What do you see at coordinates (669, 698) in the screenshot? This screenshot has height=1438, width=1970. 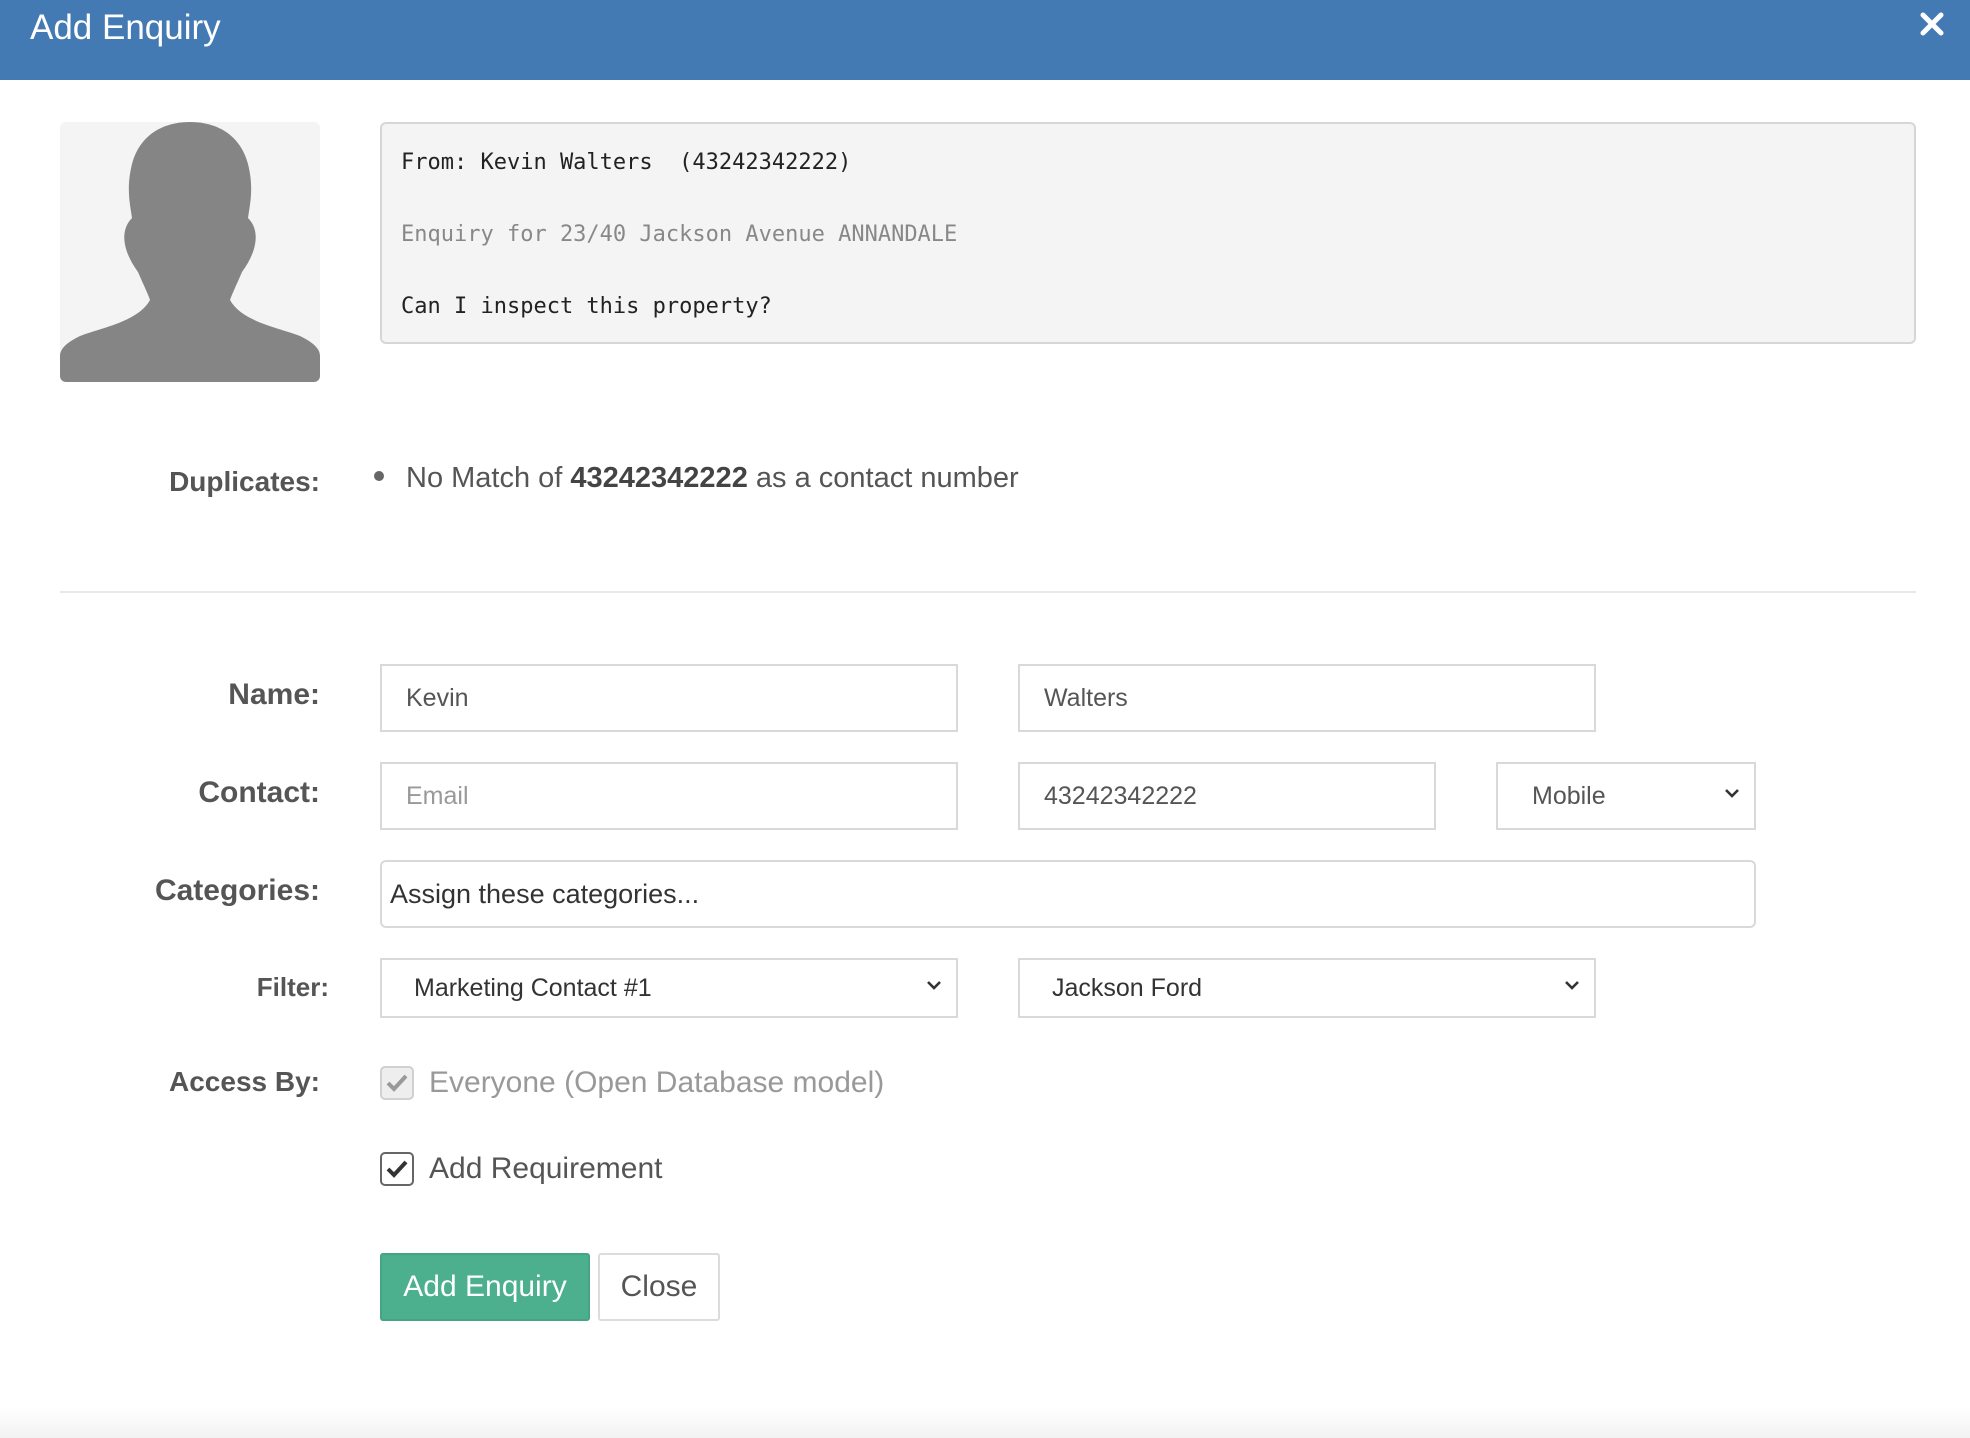 I see `first-name-field: Kevin` at bounding box center [669, 698].